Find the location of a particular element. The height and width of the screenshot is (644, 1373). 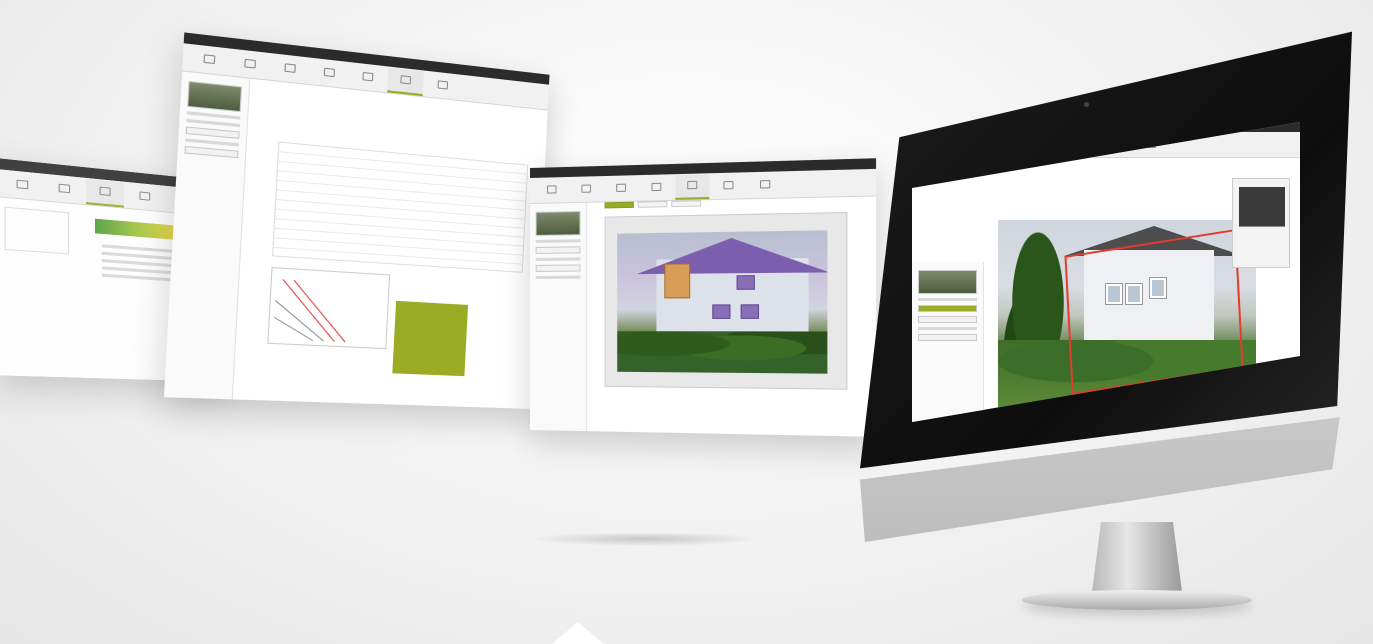

chart-svg is located at coordinates (329, 309).